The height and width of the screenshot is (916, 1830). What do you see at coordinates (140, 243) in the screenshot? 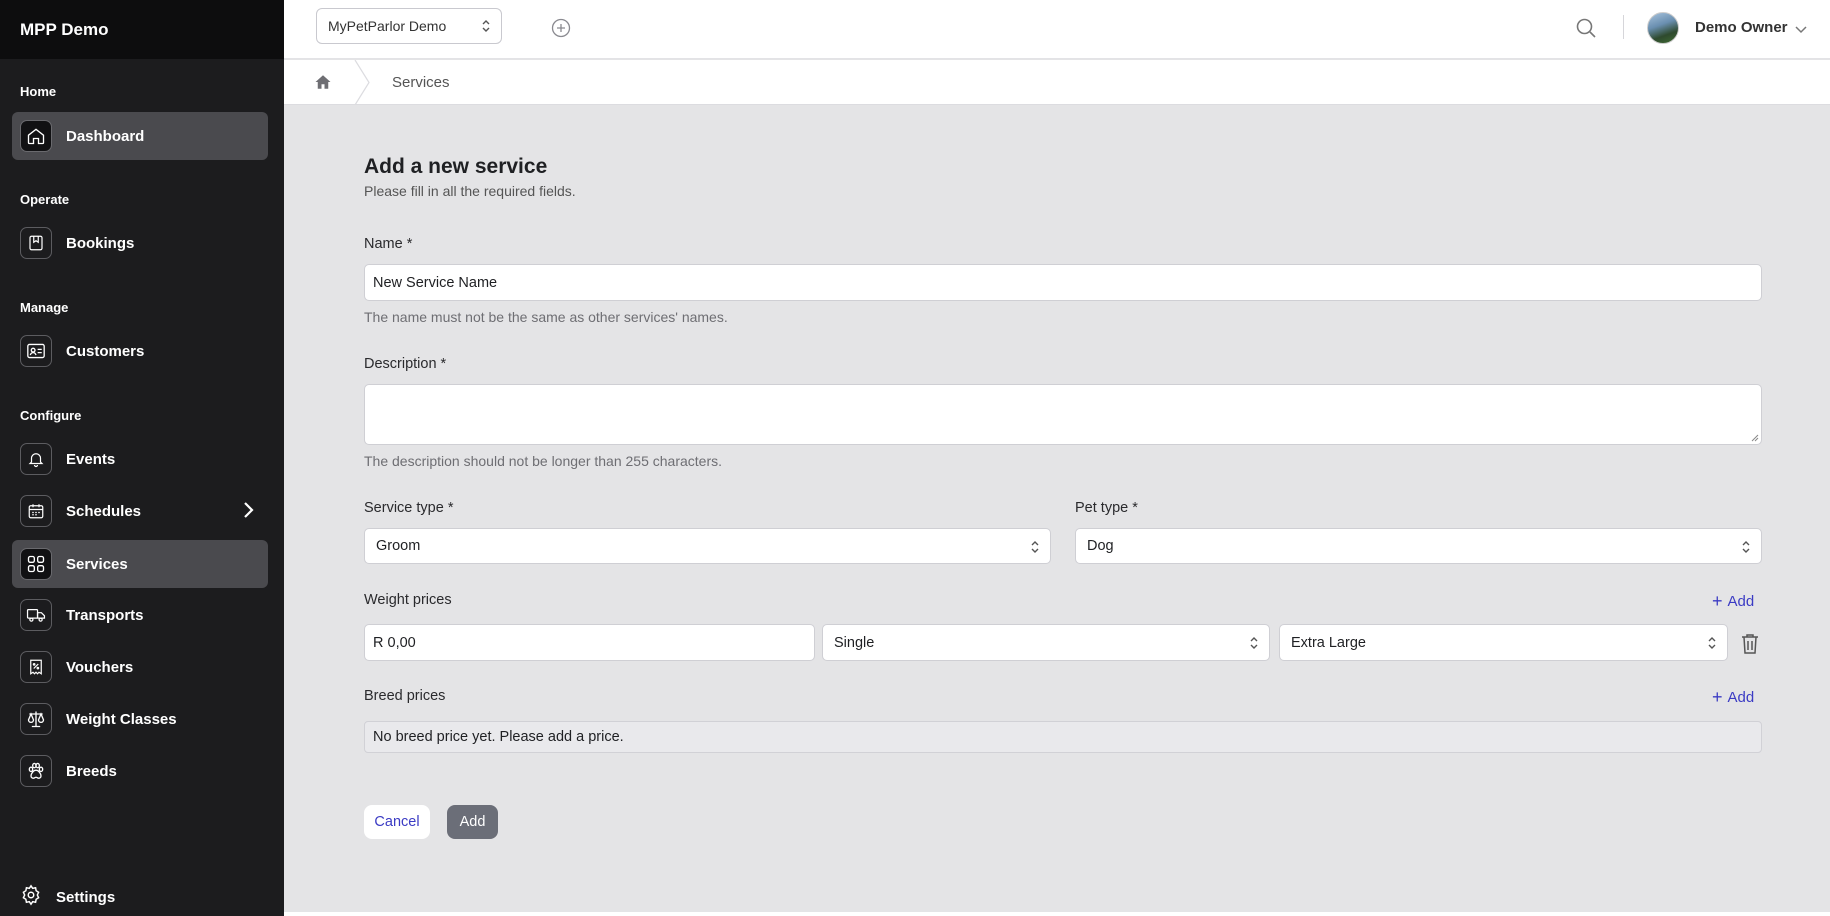
I see `sidebar-item-bookings: Bookings` at bounding box center [140, 243].